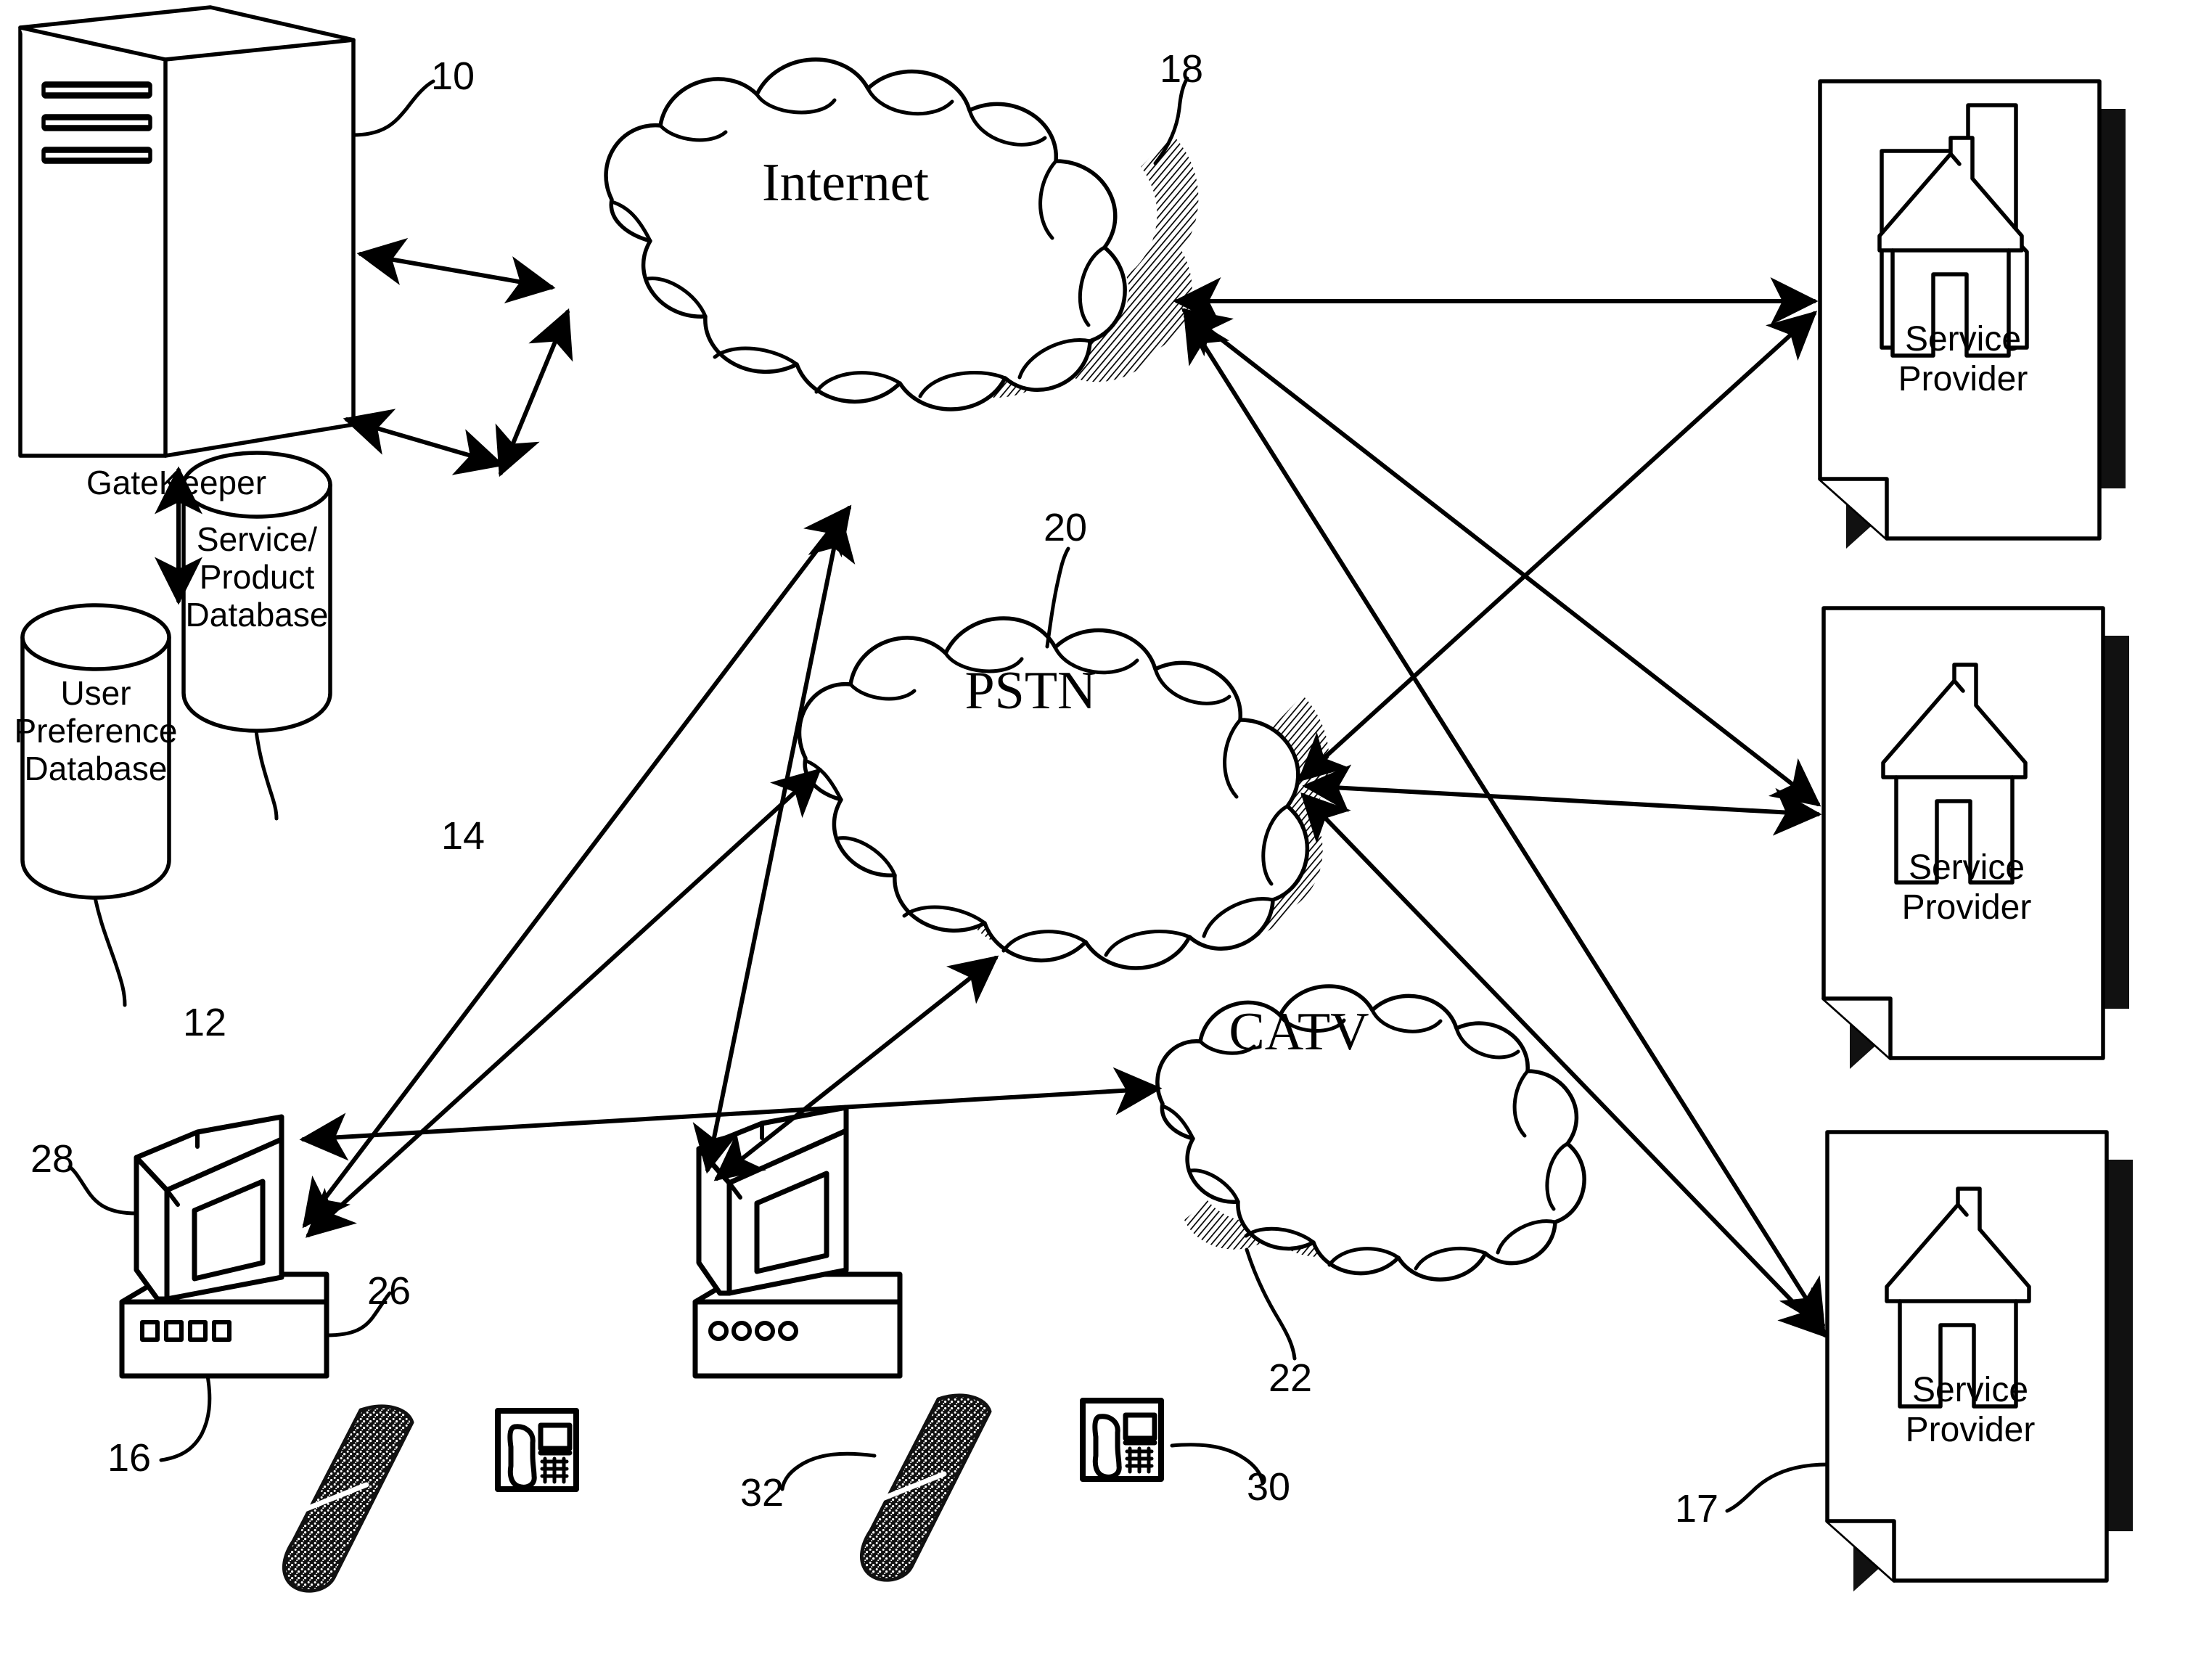 This screenshot has width=2209, height=1680. I want to click on telephone-icon-center, so click(1122, 1440).